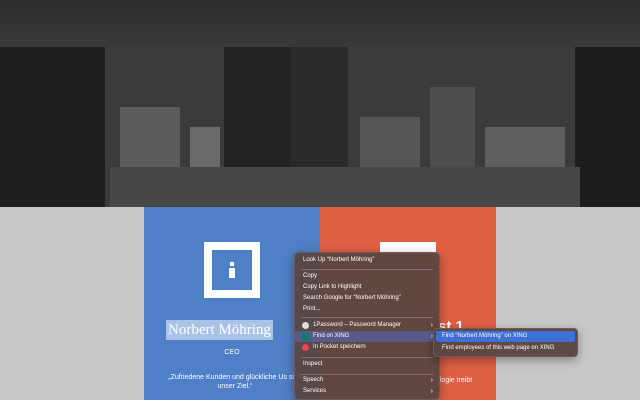 This screenshot has width=640, height=400. I want to click on menu-item-search-google: Search Google for “Norbert Möhring”, so click(367, 298).